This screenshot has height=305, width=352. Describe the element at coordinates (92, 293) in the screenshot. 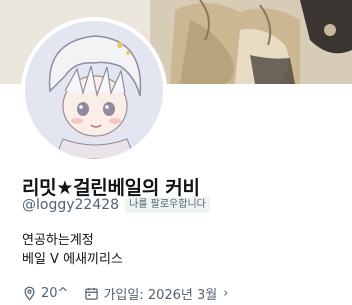

I see `calendar-icon` at that location.